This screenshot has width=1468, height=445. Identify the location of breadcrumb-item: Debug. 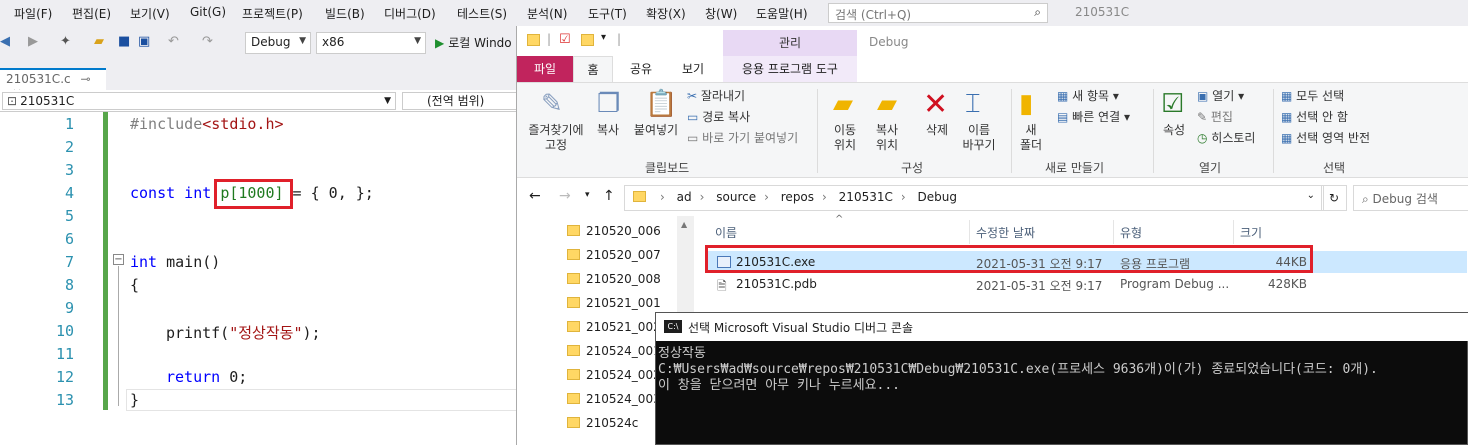
(937, 197).